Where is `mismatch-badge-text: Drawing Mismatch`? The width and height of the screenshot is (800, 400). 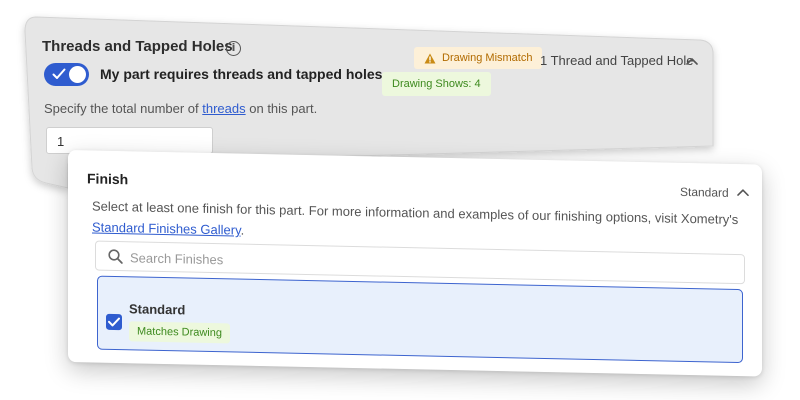 mismatch-badge-text: Drawing Mismatch is located at coordinates (487, 58).